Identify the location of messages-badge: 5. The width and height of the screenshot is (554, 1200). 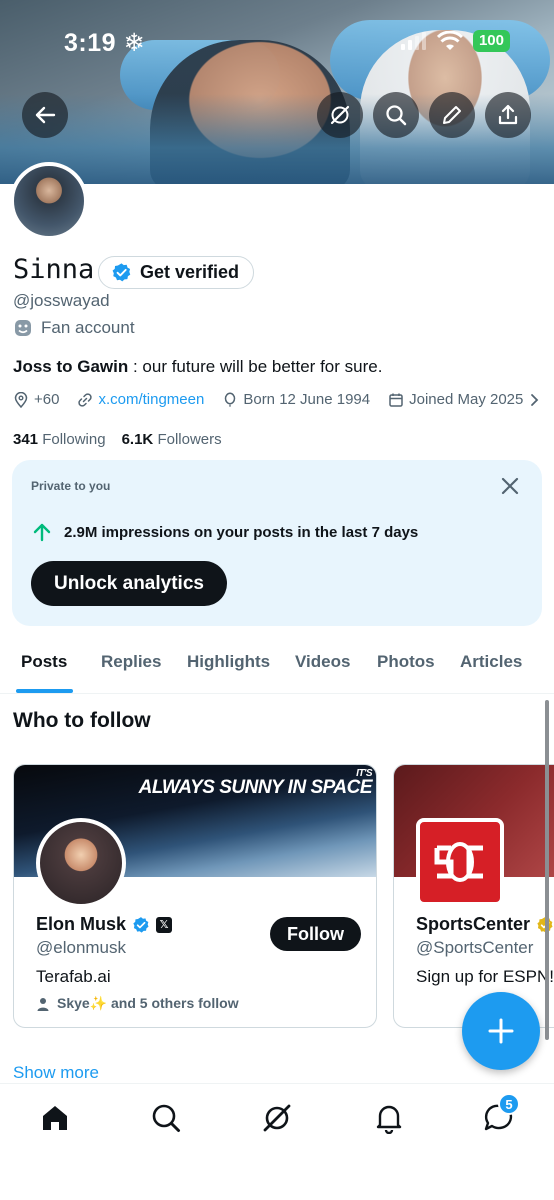
(509, 1104).